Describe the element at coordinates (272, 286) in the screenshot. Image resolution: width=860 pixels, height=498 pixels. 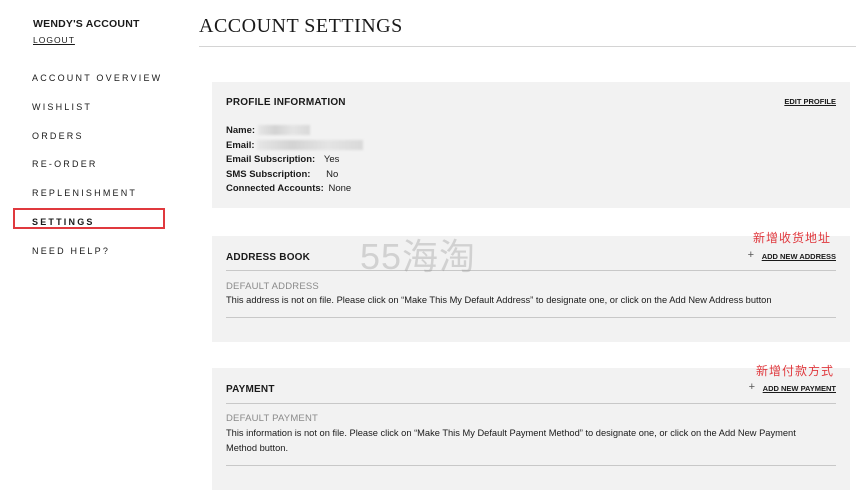
I see `default-address-heading: DEFAULT ADDRESS` at that location.